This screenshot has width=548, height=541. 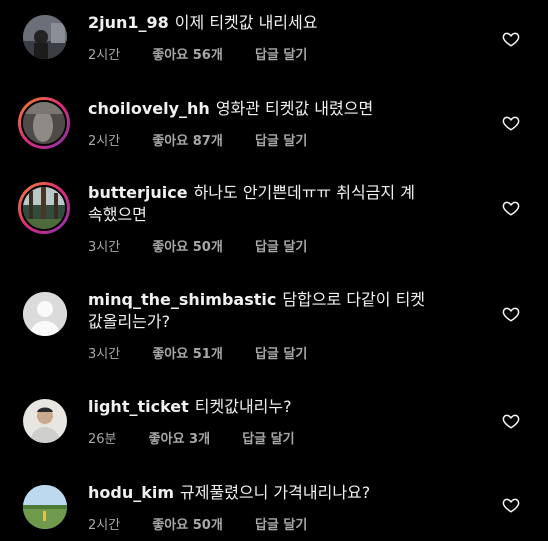 I want to click on comment-likes: 좋아요 87개, so click(x=187, y=139).